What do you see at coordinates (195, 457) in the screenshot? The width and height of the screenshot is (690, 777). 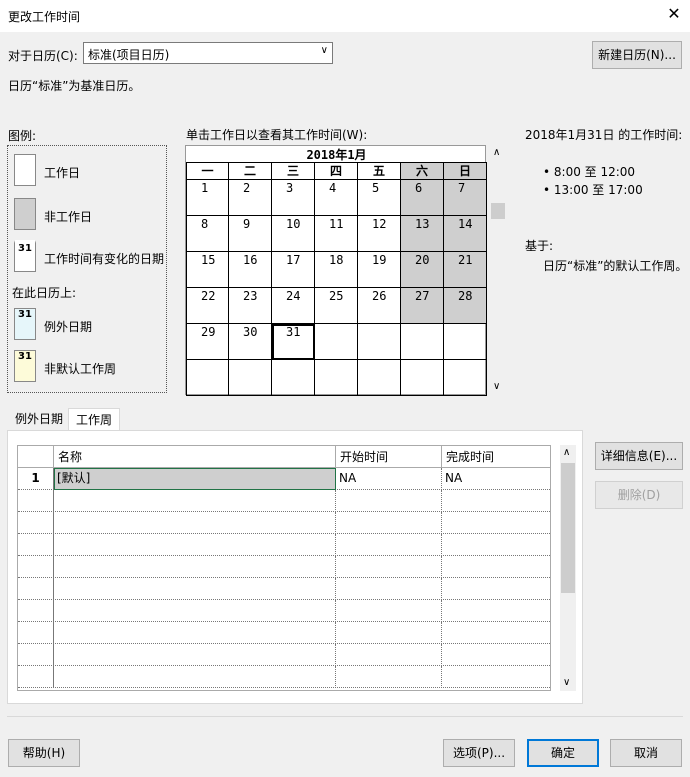 I see `column-header-name: 名称` at bounding box center [195, 457].